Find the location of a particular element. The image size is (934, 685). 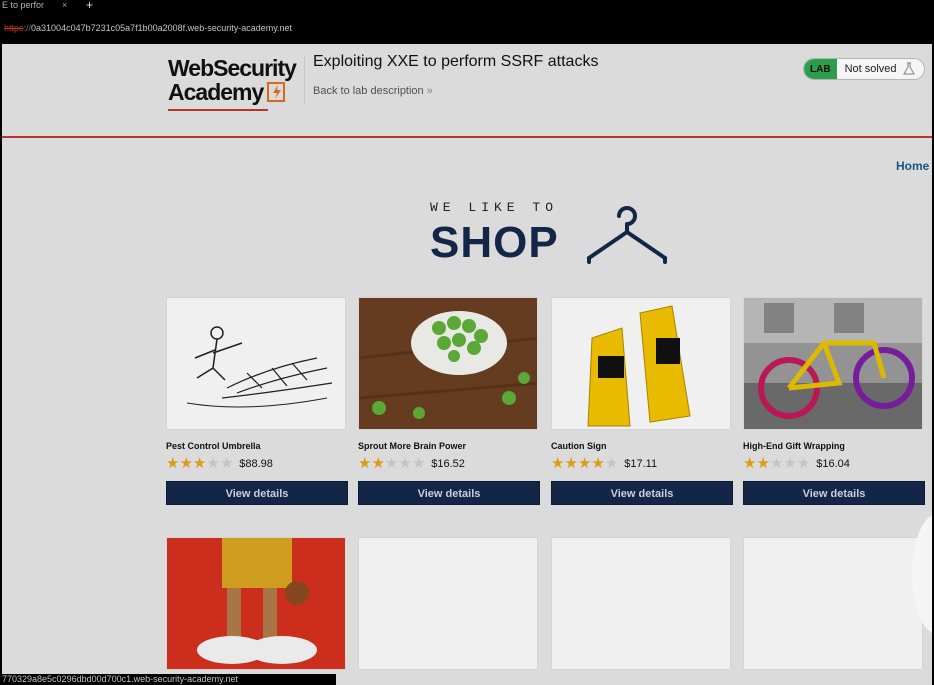

logo-text-line2: Academy is located at coordinates (235, 92).